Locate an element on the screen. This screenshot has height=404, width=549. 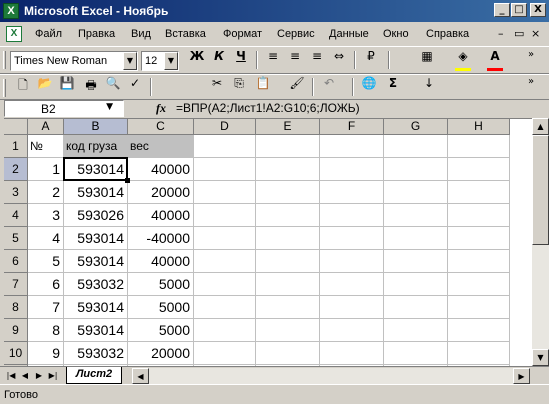
cell-e6 is located at coordinates (288, 261).